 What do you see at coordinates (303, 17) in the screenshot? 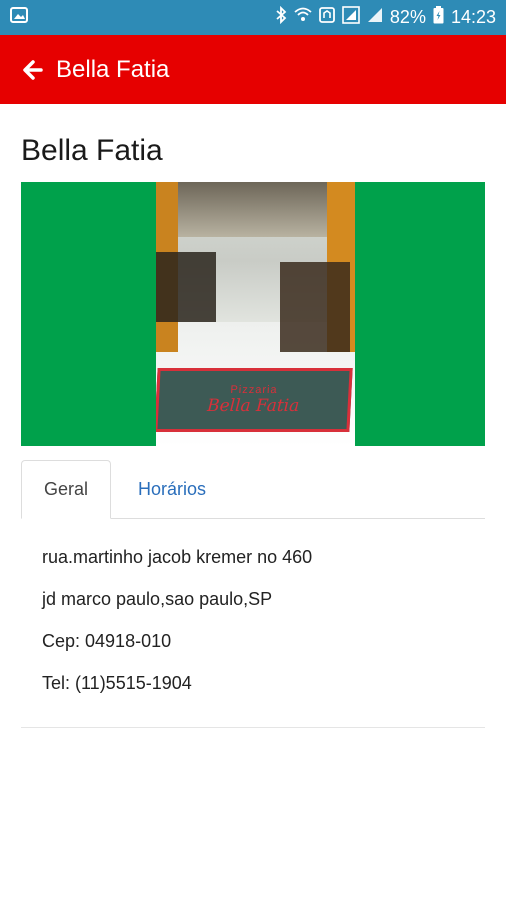
I see `wifi-icon` at bounding box center [303, 17].